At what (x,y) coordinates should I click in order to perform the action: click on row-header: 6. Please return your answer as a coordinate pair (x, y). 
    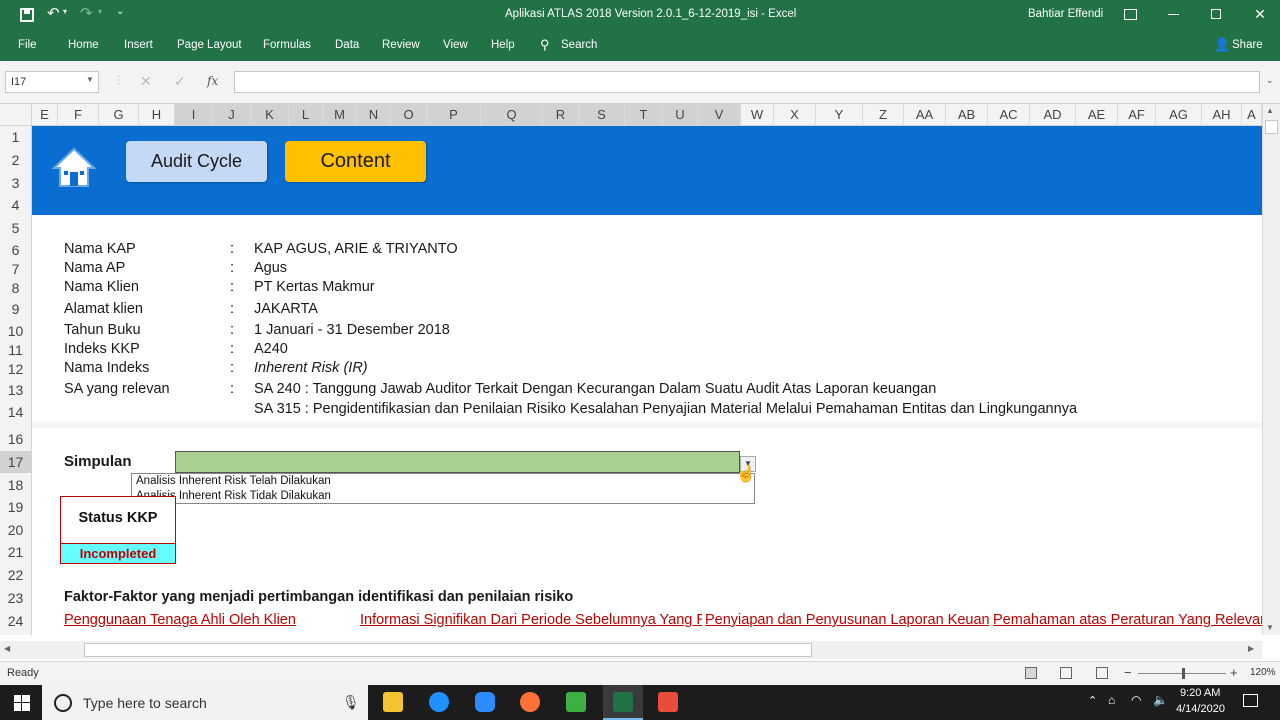
    Looking at the image, I should click on (15, 250).